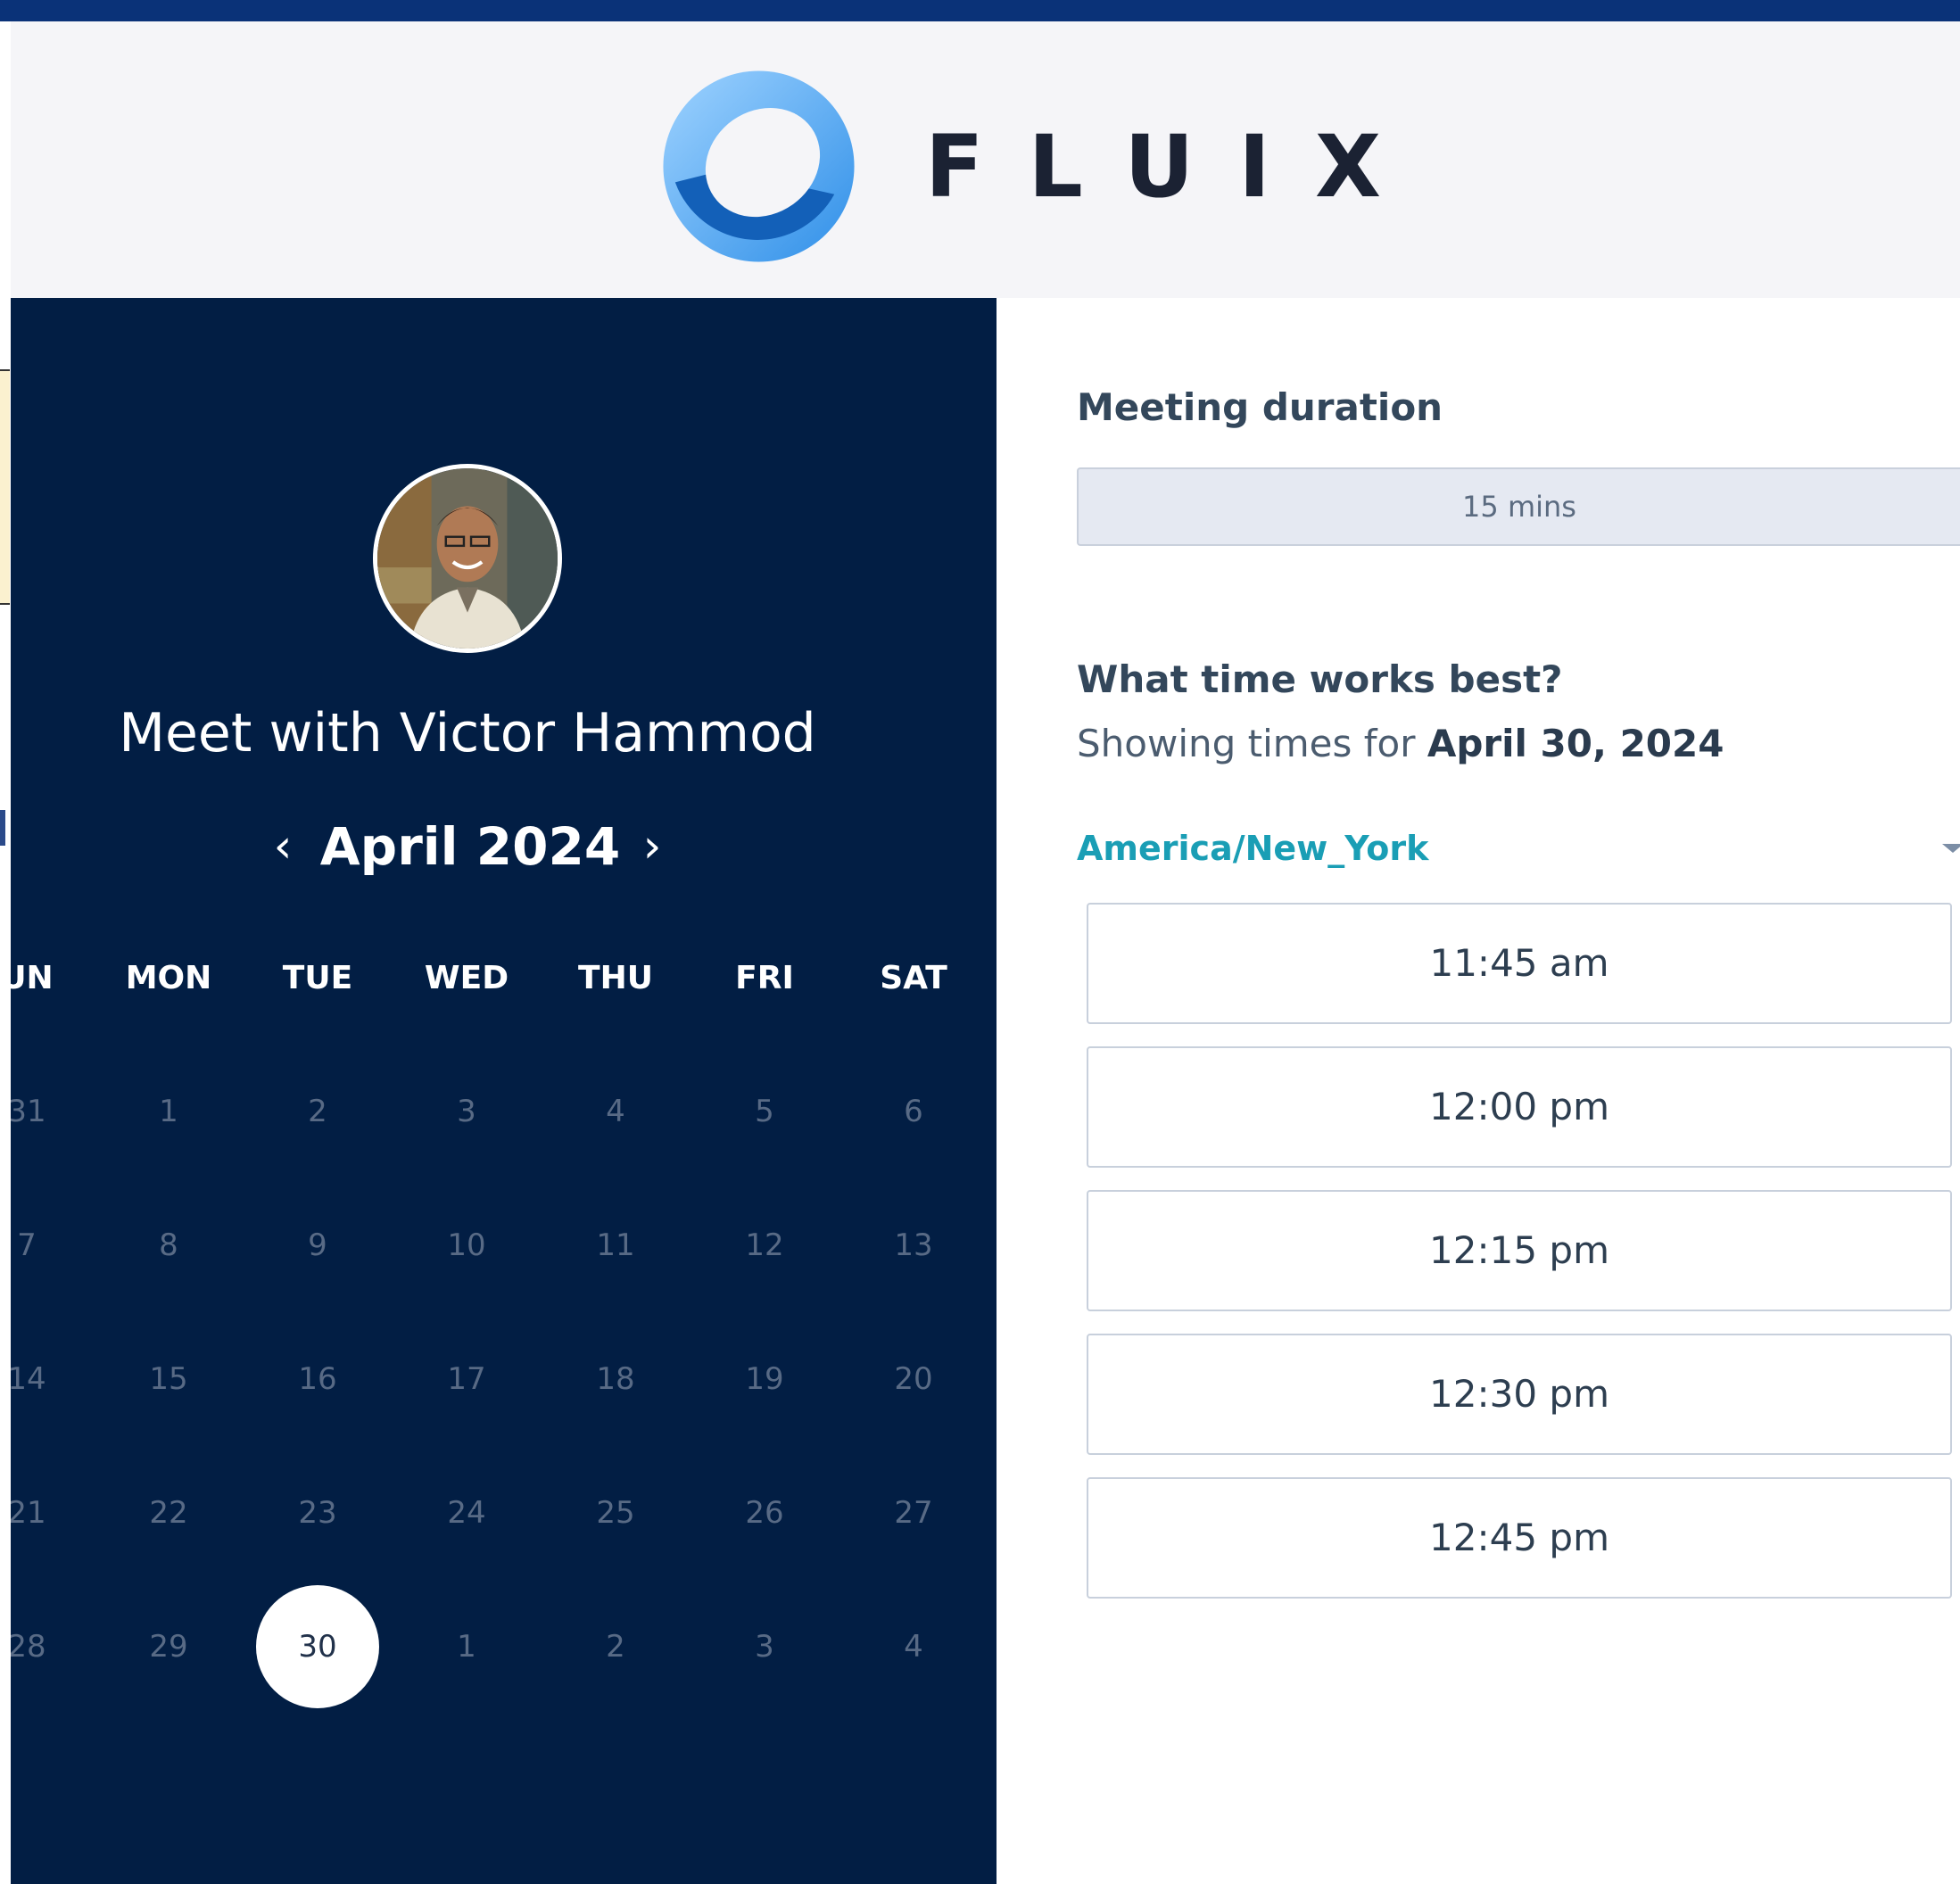 The width and height of the screenshot is (1960, 1884). Describe the element at coordinates (913, 1245) in the screenshot. I see `calendar-day: 13` at that location.